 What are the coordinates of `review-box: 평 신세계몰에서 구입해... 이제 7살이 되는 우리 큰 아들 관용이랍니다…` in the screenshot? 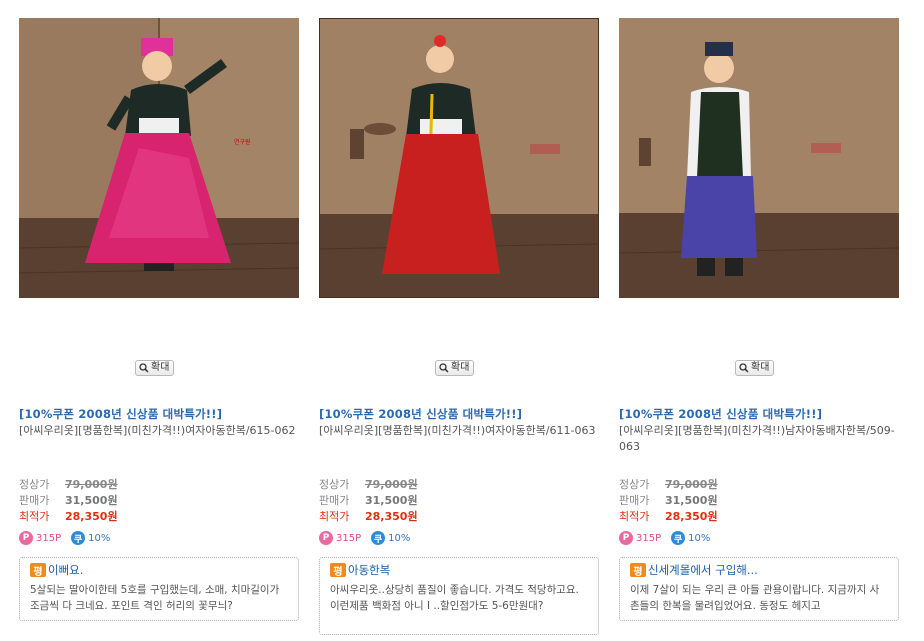 It's located at (759, 589).